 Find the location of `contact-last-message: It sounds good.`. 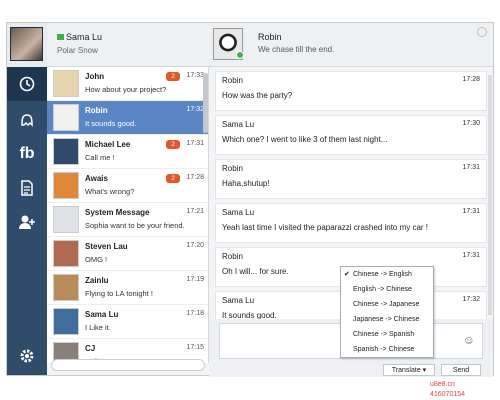

contact-last-message: It sounds good. is located at coordinates (111, 123).